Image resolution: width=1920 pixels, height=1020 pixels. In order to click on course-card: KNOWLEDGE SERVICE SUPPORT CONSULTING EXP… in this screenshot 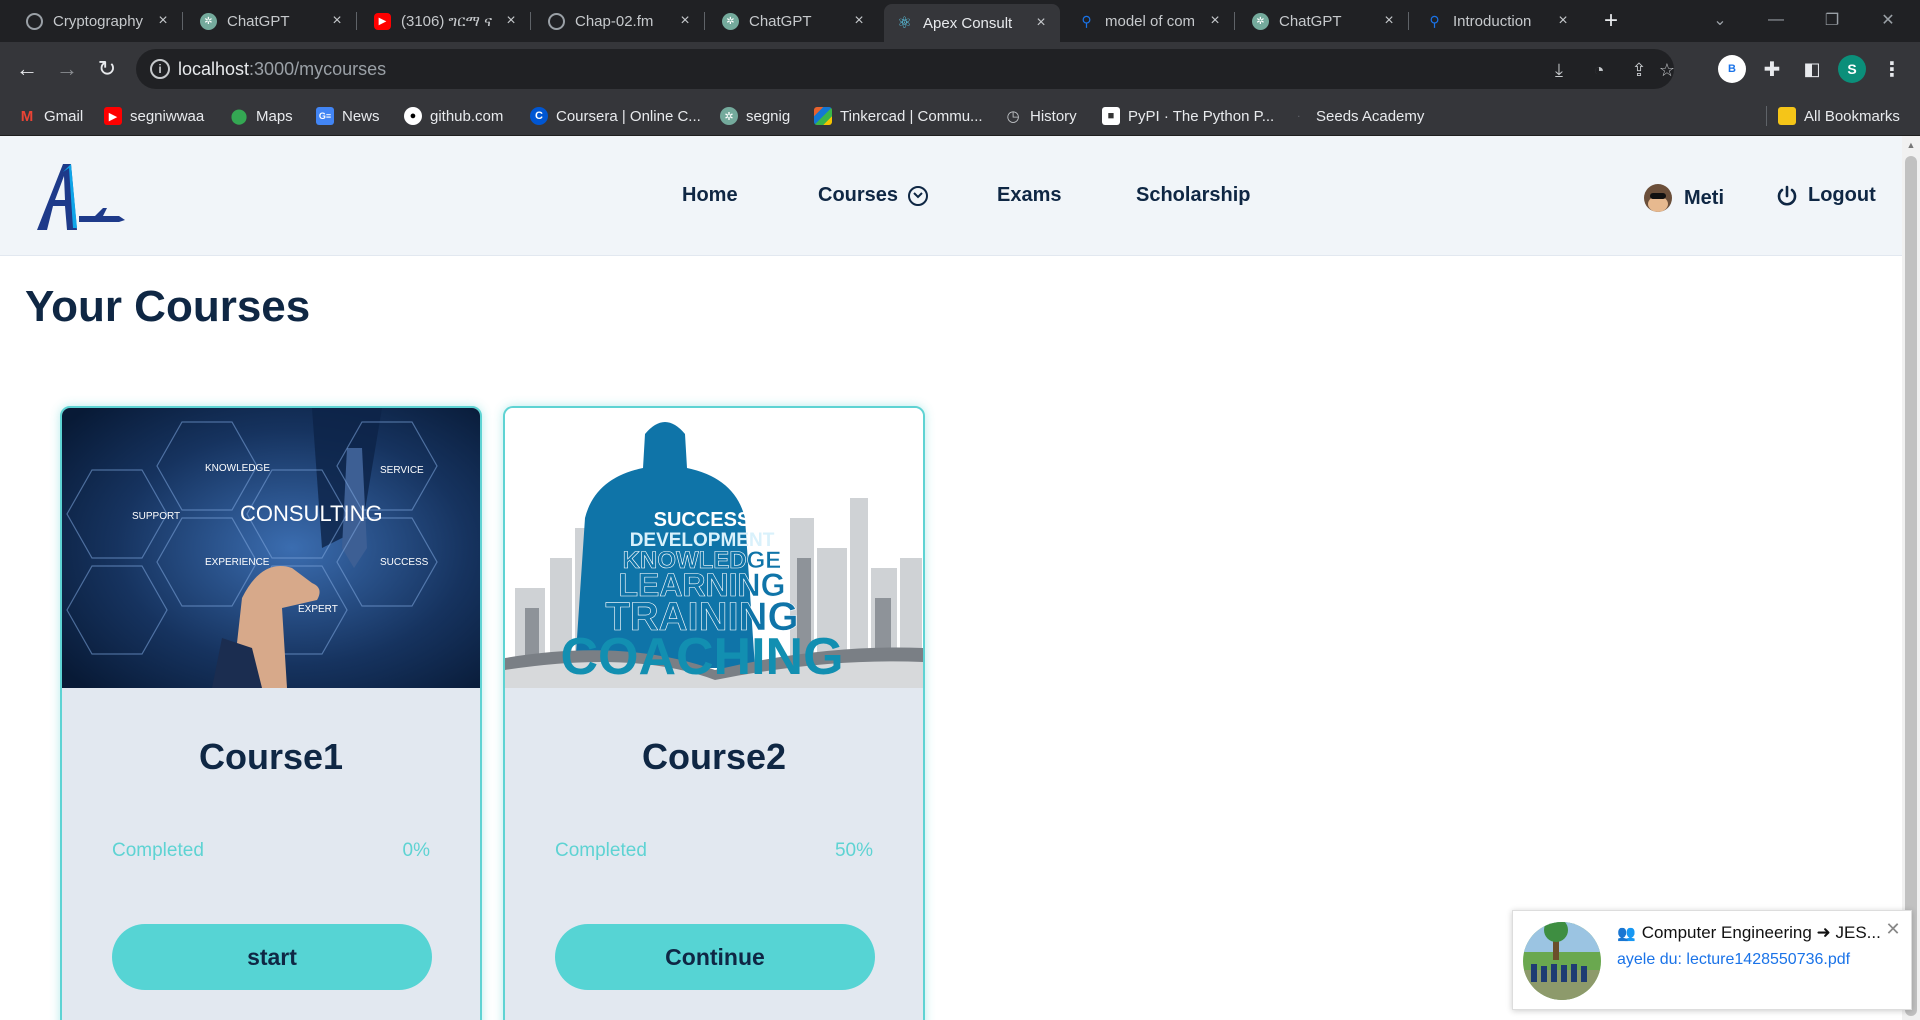, I will do `click(271, 713)`.